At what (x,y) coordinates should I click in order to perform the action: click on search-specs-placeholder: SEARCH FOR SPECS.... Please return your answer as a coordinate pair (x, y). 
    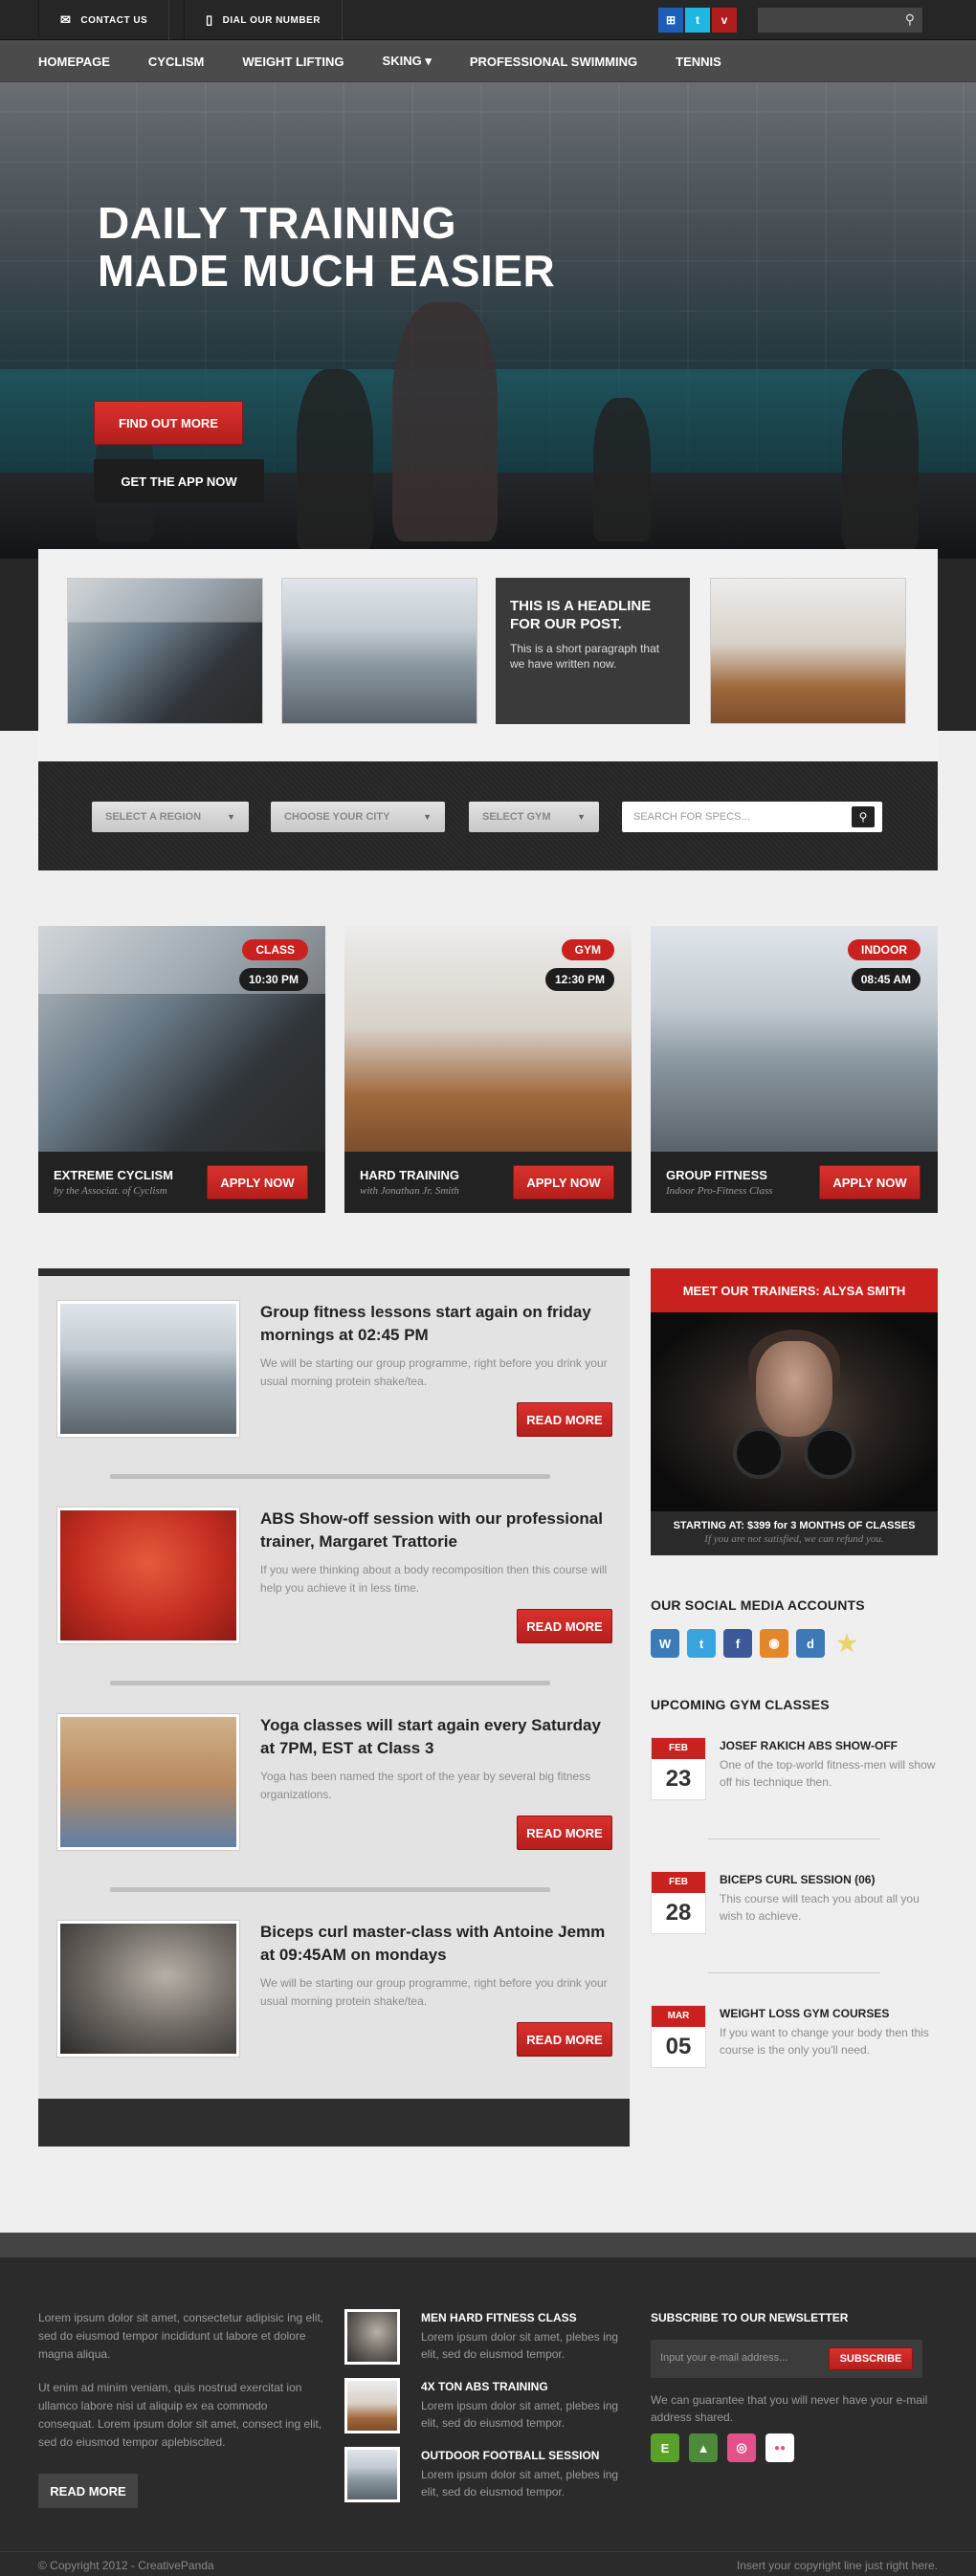
    Looking at the image, I should click on (692, 817).